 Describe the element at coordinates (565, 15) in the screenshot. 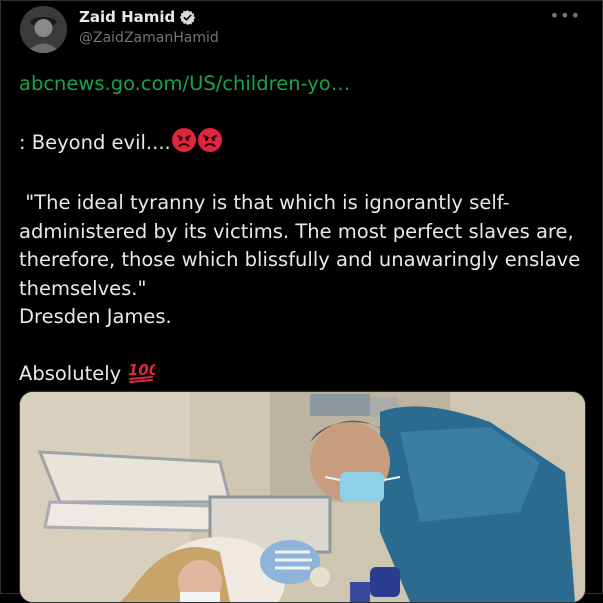

I see `more-icon: •••` at that location.